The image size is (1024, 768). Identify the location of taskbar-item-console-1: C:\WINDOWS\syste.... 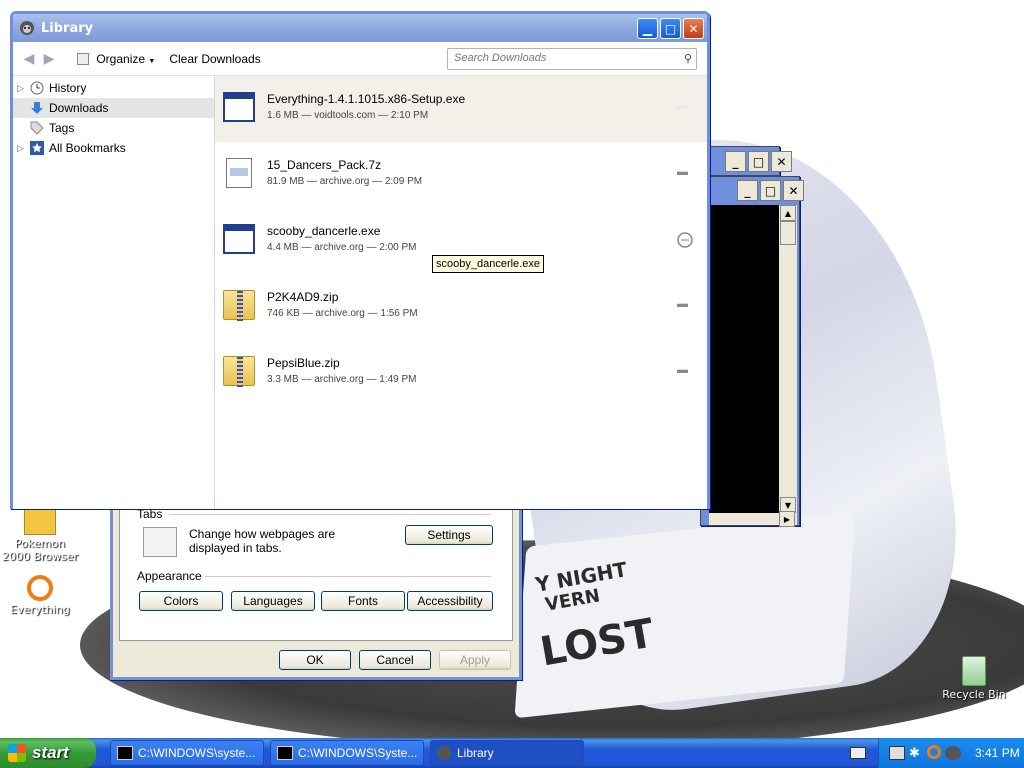
(187, 753).